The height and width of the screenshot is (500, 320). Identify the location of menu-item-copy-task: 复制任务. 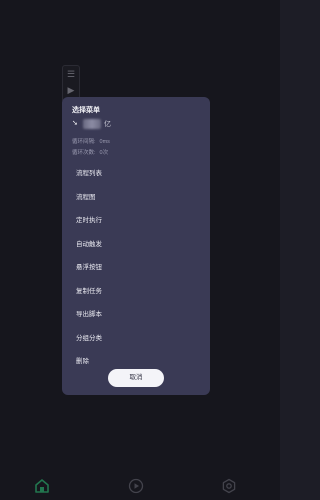
(136, 292).